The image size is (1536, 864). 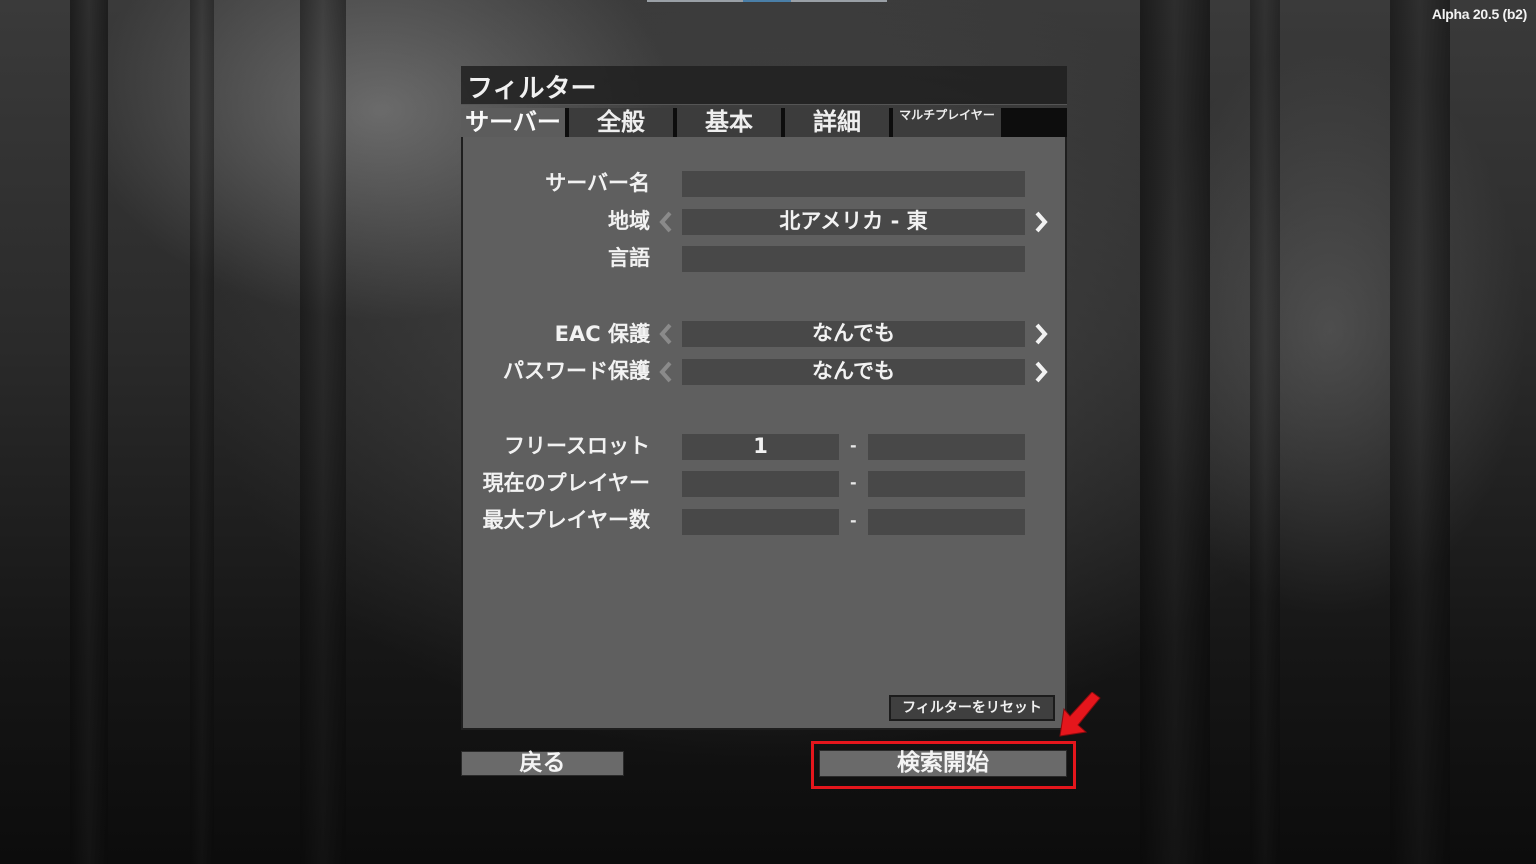 What do you see at coordinates (948, 122) in the screenshot?
I see `tab-multiplayer: マルチプレイヤー` at bounding box center [948, 122].